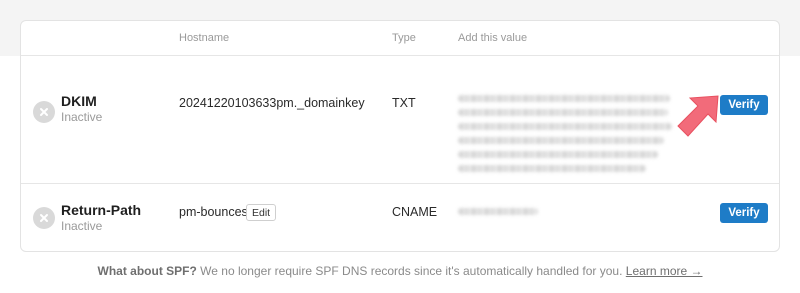 This screenshot has width=800, height=293. I want to click on pointer-arrow-icon, so click(698, 116).